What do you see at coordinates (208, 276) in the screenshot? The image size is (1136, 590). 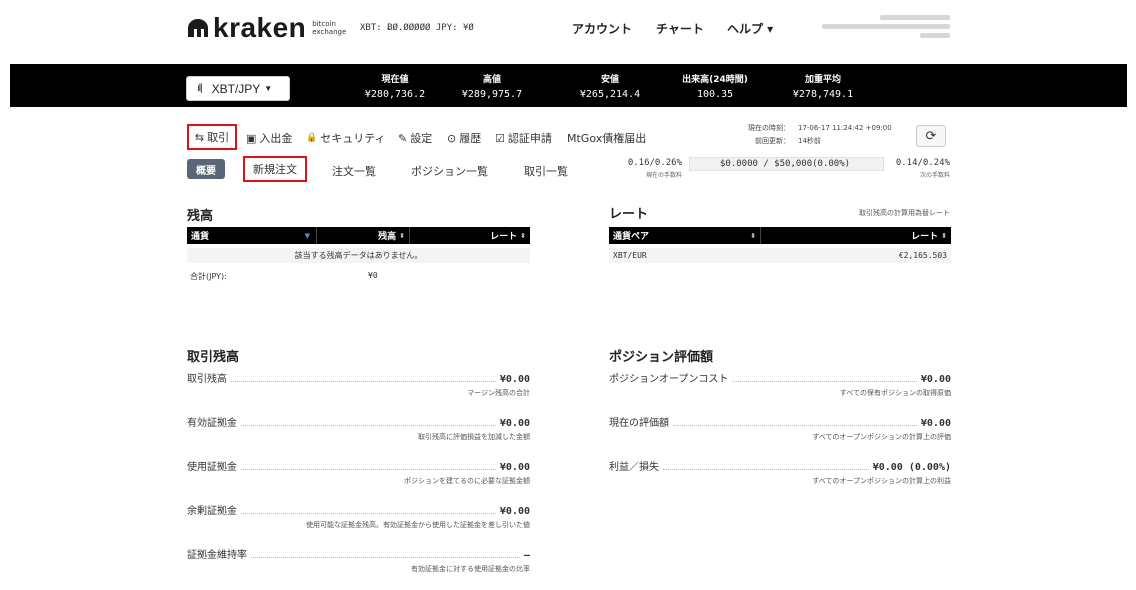 I see `balance-total-label: 合計(JPY):` at bounding box center [208, 276].